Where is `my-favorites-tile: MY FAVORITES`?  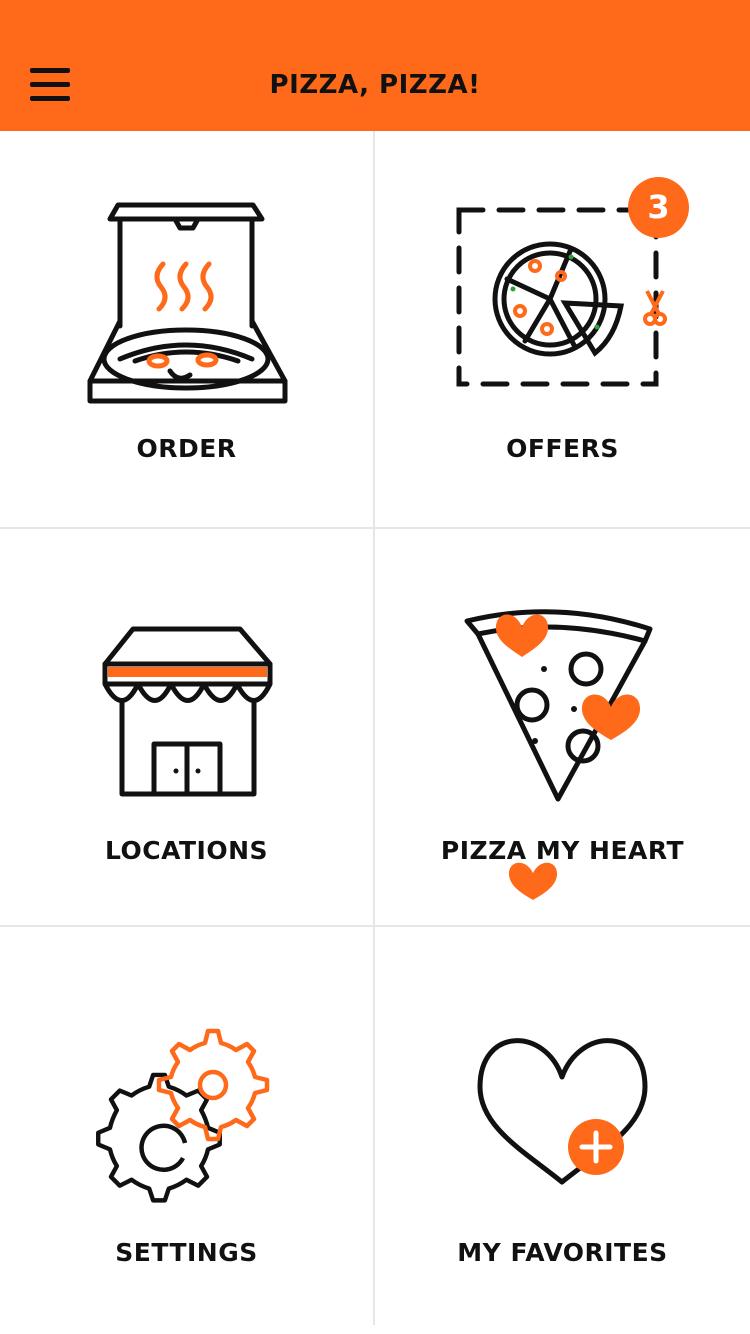 my-favorites-tile: MY FAVORITES is located at coordinates (562, 1126).